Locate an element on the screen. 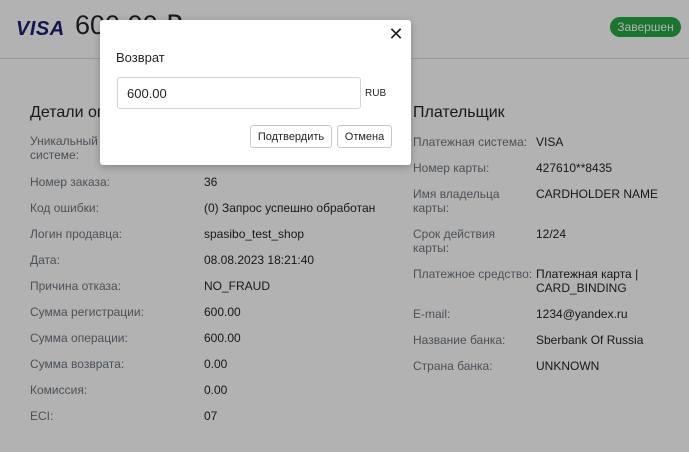 This screenshot has width=689, height=452. refund-amount-input is located at coordinates (239, 93).